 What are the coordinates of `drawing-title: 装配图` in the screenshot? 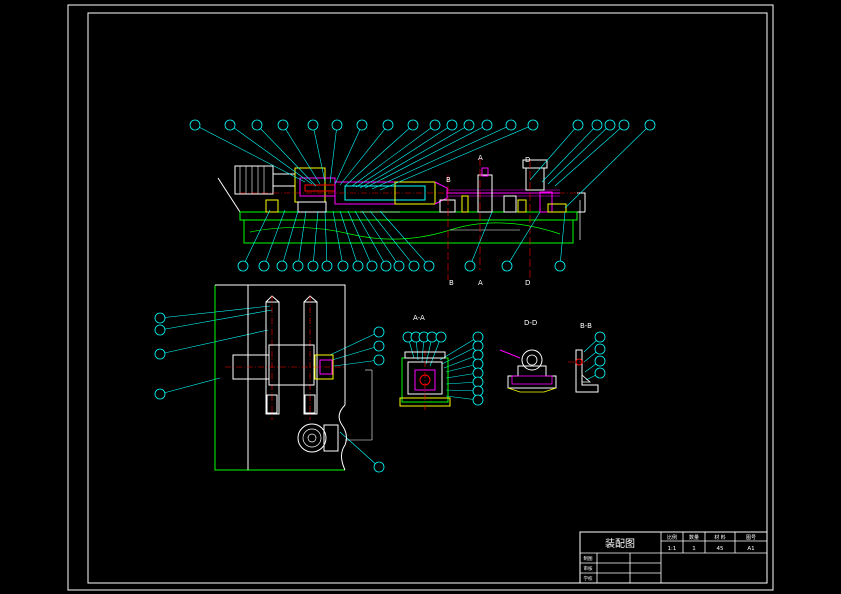 It's located at (620, 543).